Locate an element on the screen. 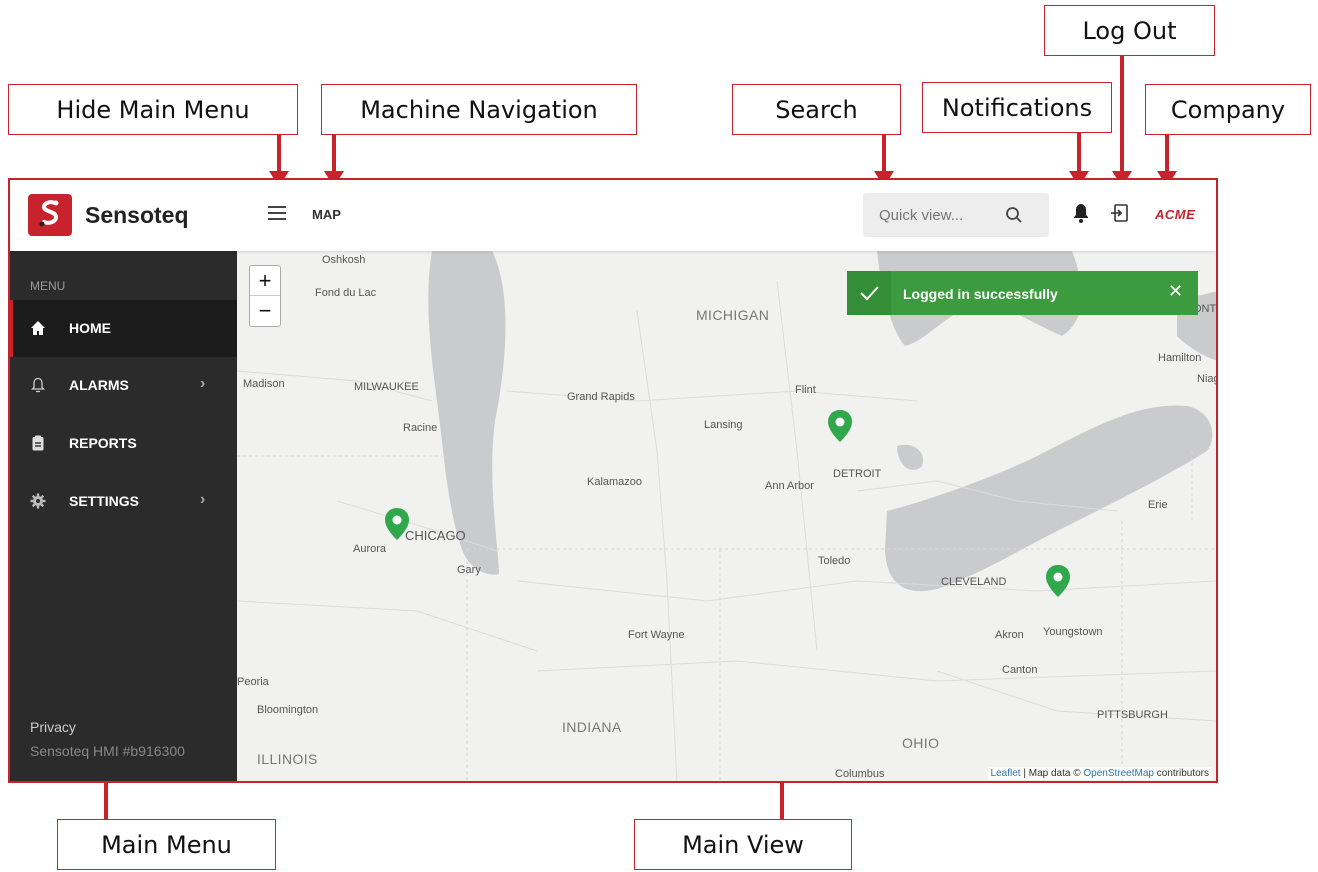  close-icon: ✕ is located at coordinates (1175, 291).